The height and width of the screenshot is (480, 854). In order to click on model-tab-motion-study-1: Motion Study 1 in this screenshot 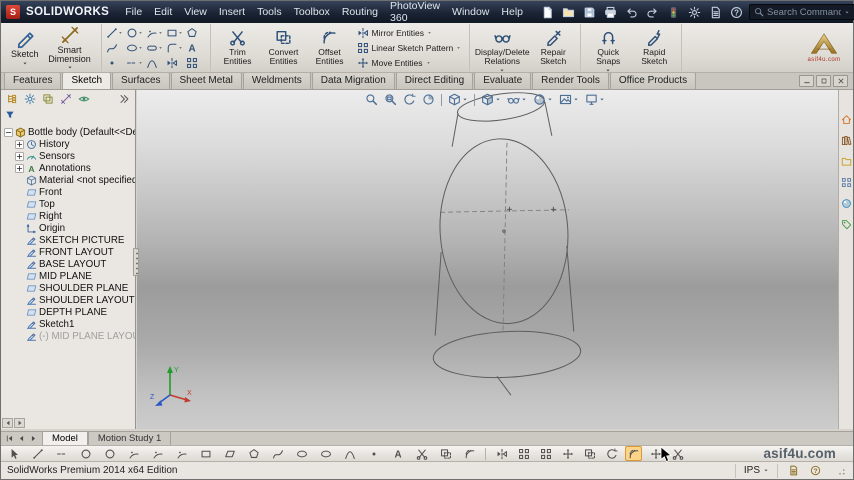, I will do `click(129, 438)`.